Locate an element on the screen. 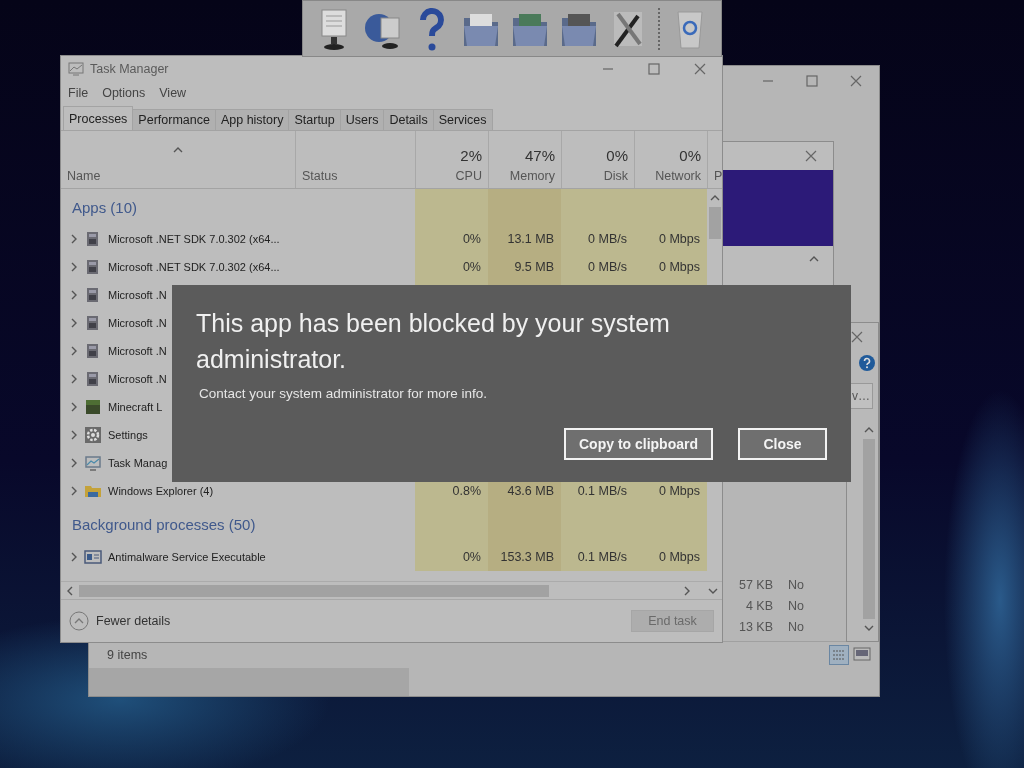  process-name: Task Manag is located at coordinates (138, 463).